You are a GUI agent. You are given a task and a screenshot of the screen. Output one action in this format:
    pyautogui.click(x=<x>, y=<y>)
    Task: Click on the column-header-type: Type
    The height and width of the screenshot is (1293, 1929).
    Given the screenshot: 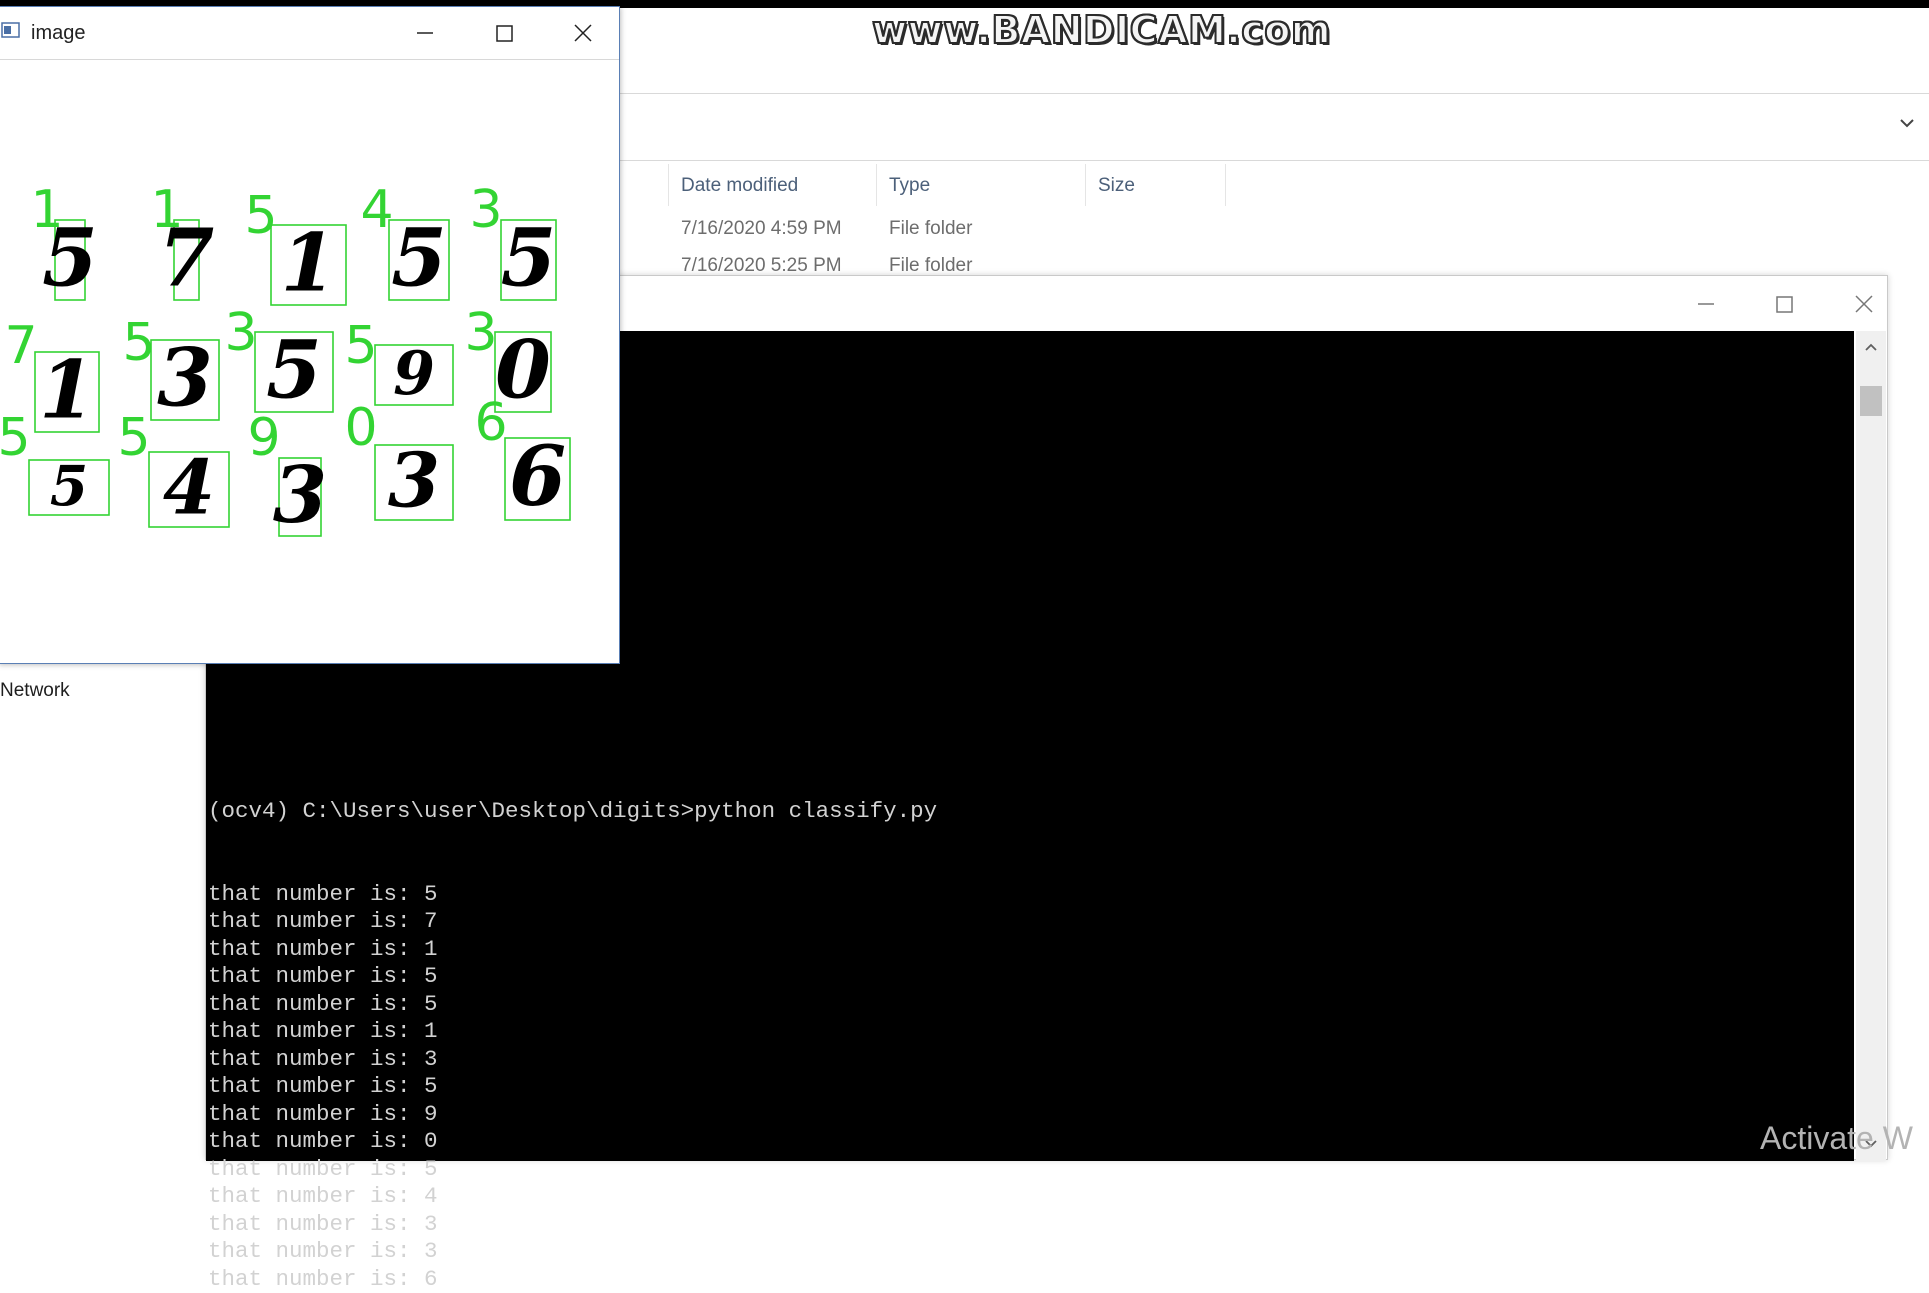 What is the action you would take?
    pyautogui.click(x=909, y=186)
    